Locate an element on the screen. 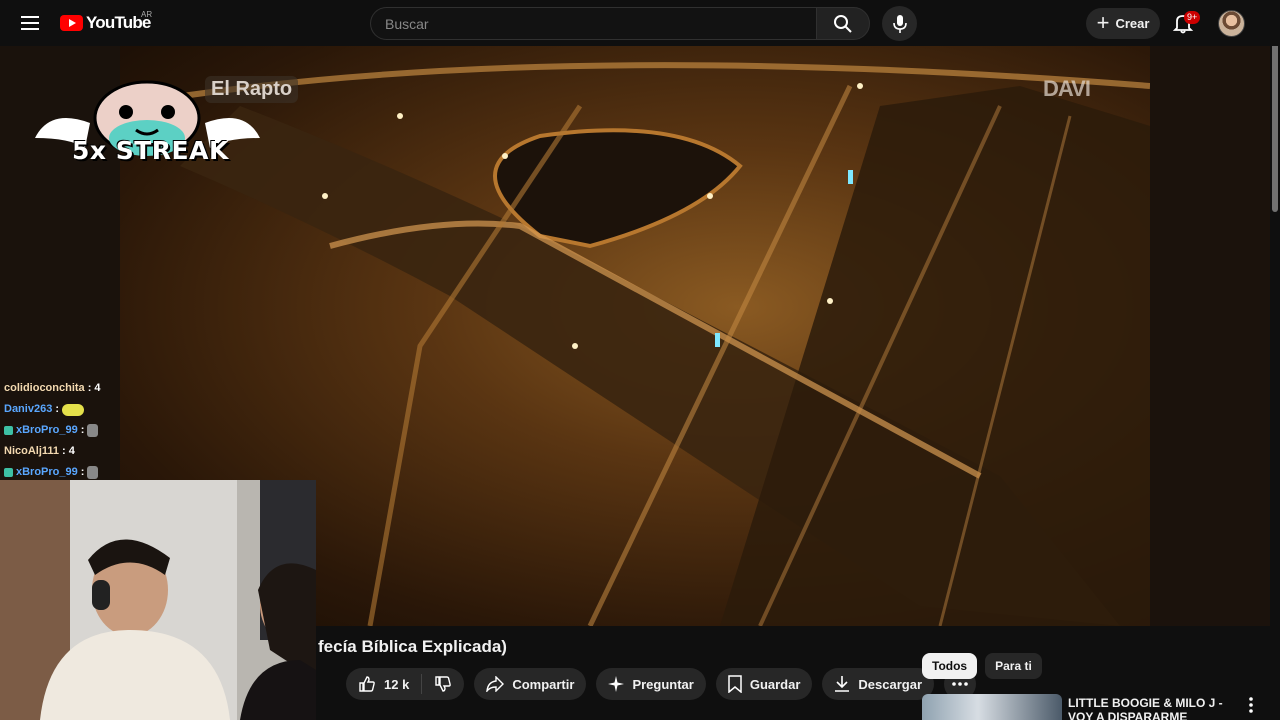  webcam-people-image is located at coordinates (158, 600).